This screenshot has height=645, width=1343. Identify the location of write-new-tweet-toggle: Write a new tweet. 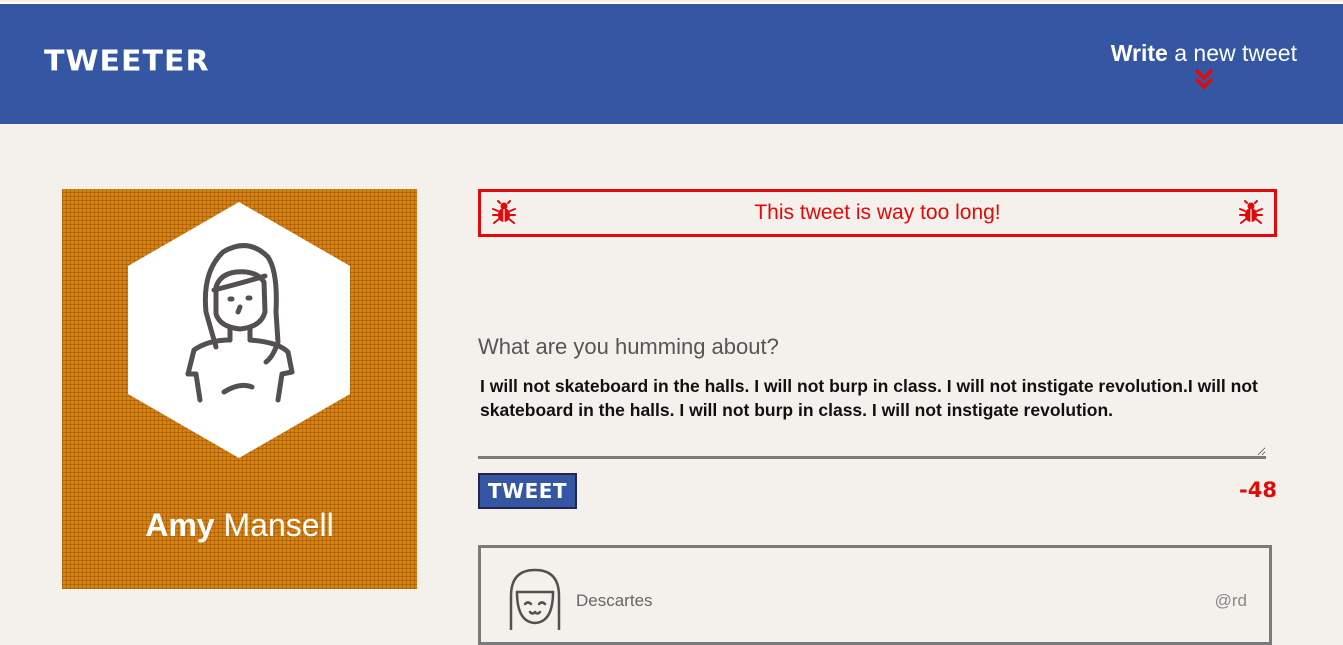
(1204, 65).